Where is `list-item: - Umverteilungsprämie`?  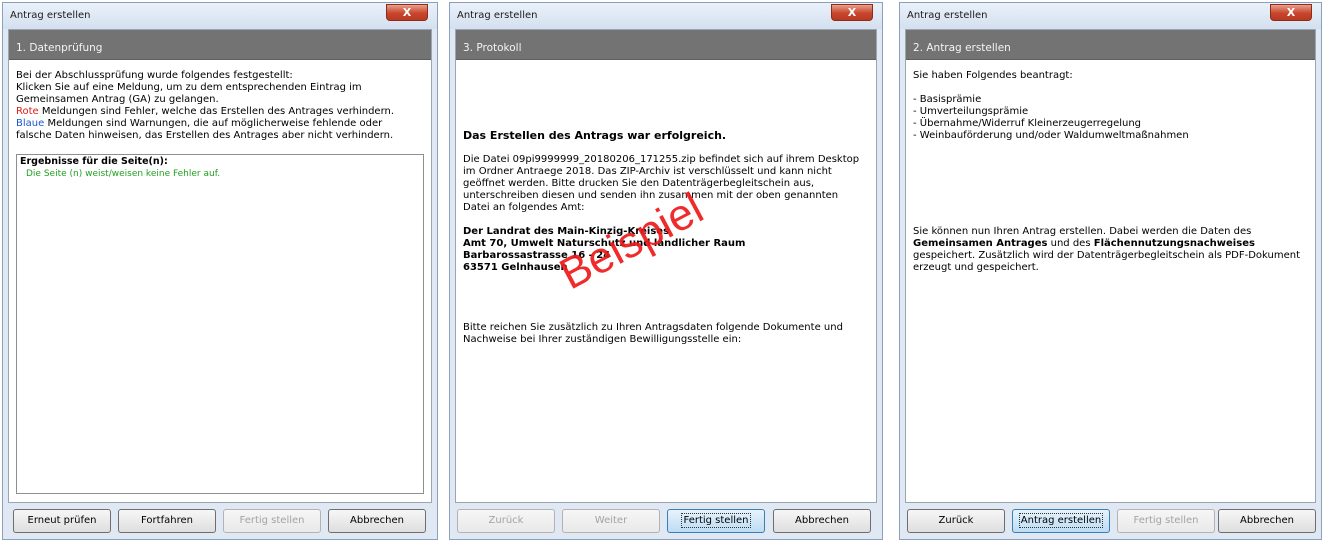
list-item: - Umverteilungsprämie is located at coordinates (971, 111).